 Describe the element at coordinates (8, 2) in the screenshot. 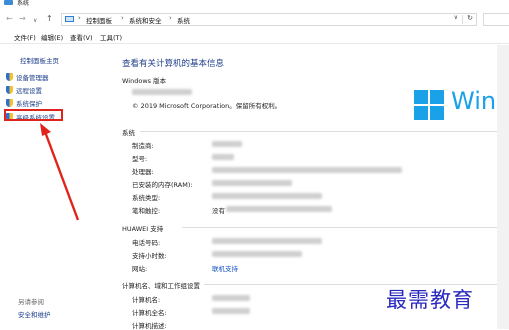

I see `system-window-icon` at that location.